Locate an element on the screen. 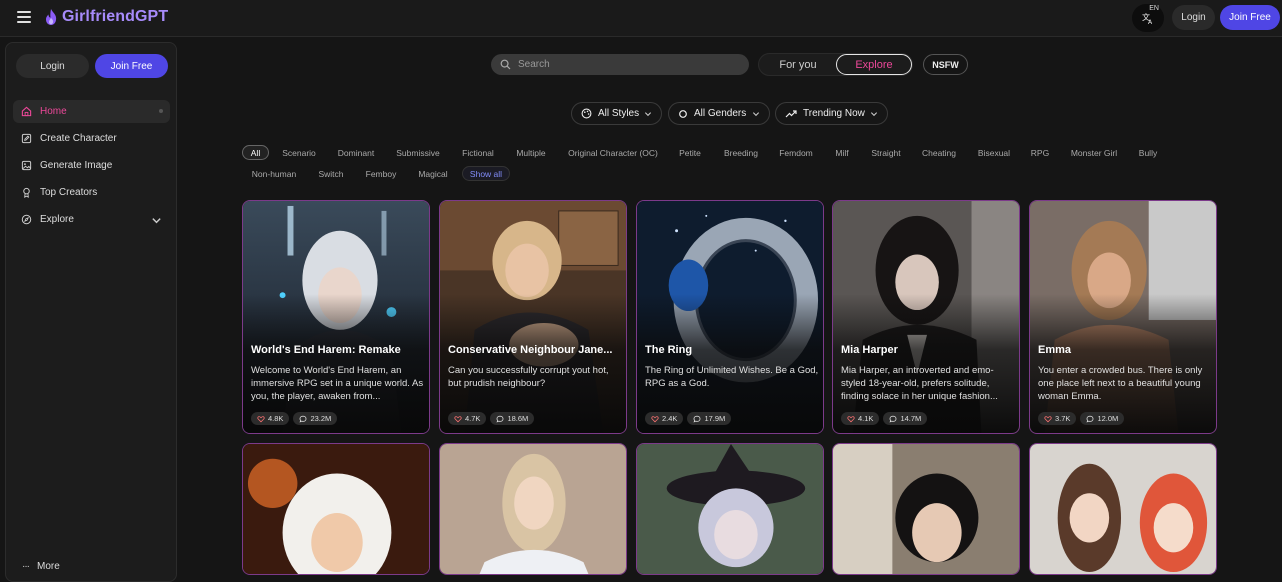  tag-bully: Bully is located at coordinates (1148, 152).